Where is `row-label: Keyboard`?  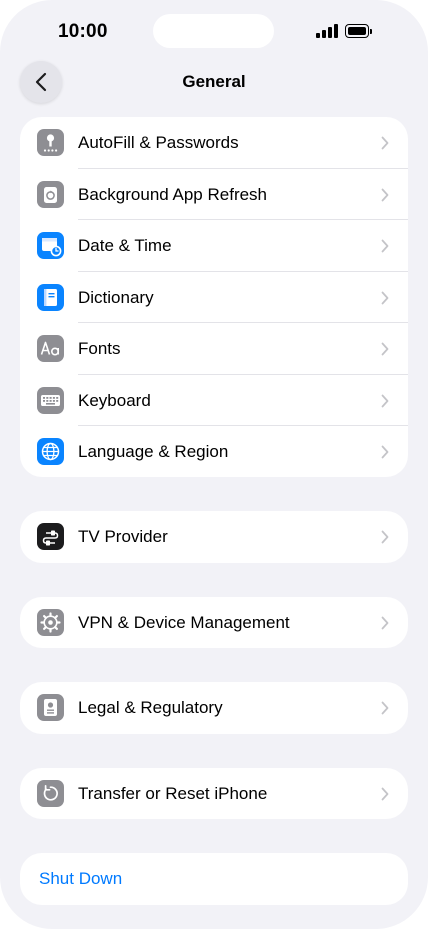
row-label: Keyboard is located at coordinates (114, 400).